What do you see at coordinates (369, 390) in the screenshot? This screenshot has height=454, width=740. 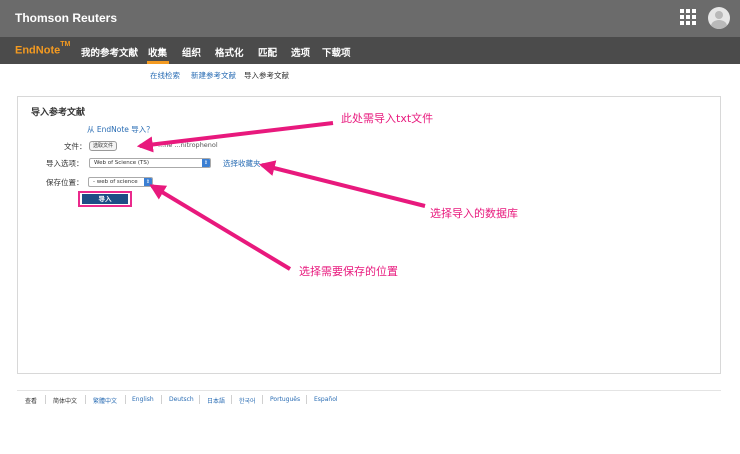 I see `footer-divider` at bounding box center [369, 390].